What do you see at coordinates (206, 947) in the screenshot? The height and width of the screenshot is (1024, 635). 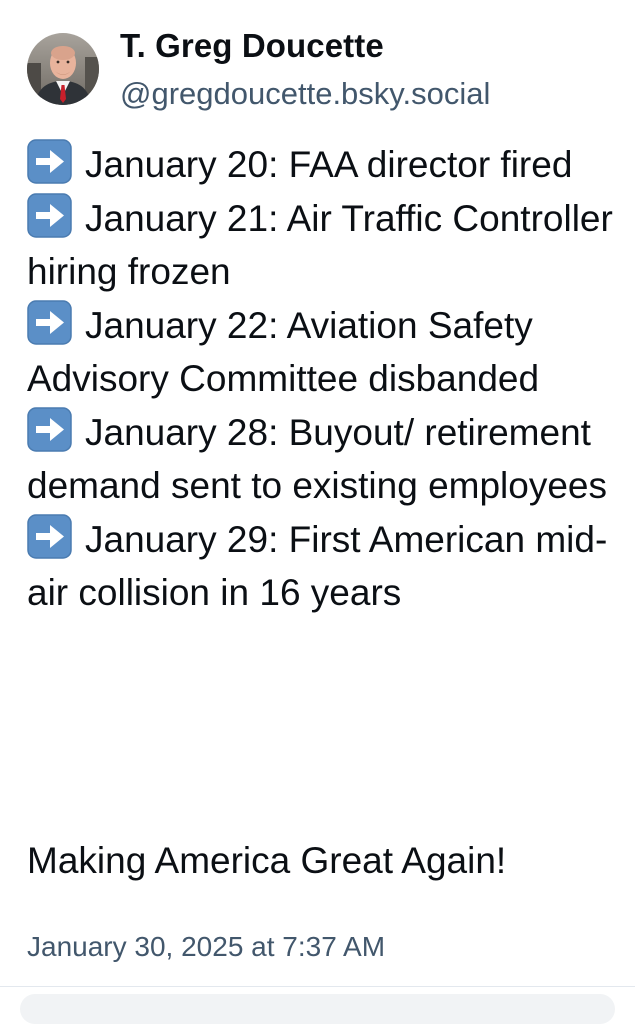 I see `post-timestamp: January 30, 2025 at 7:37 AM` at bounding box center [206, 947].